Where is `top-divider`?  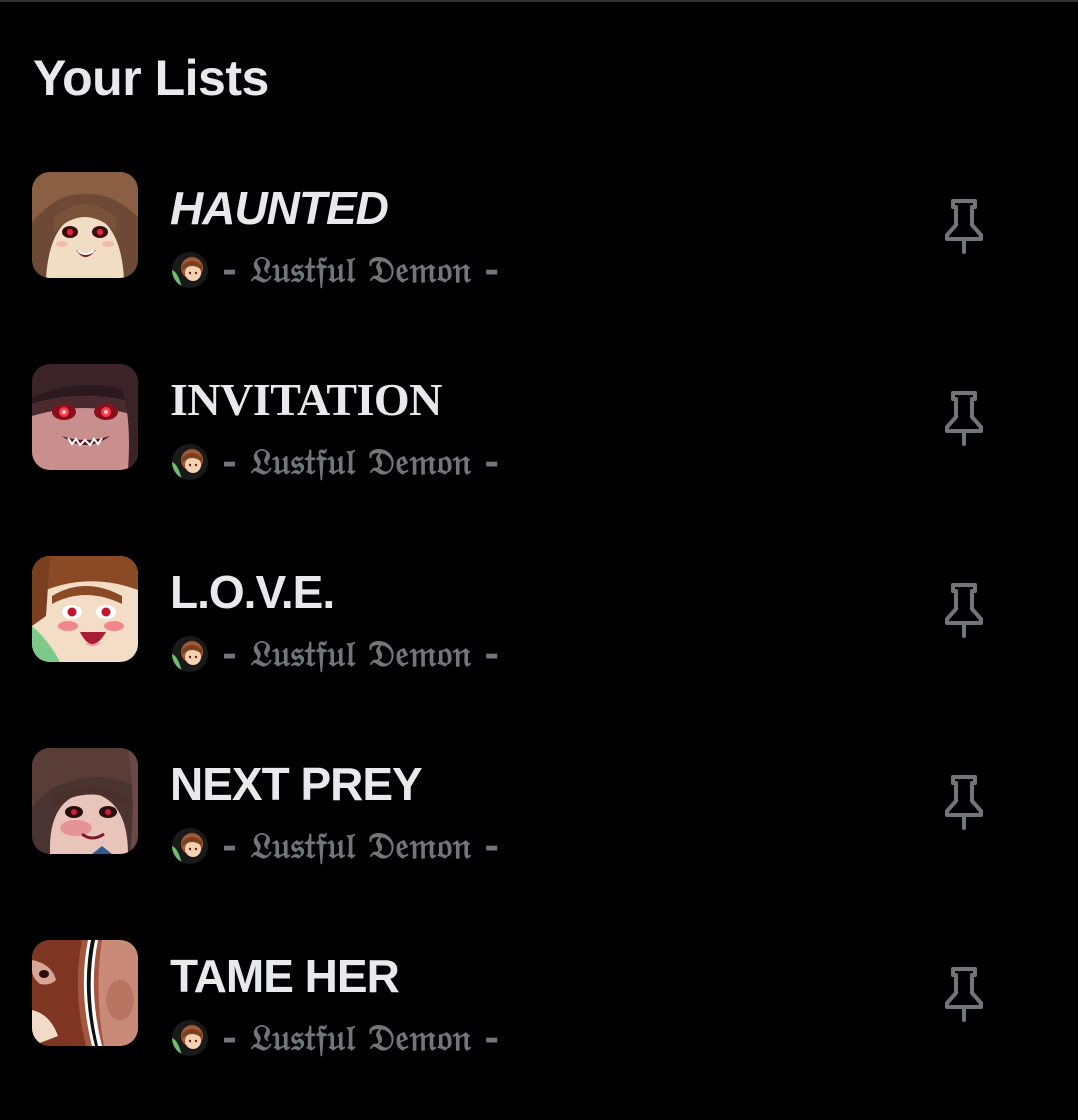
top-divider is located at coordinates (539, 1).